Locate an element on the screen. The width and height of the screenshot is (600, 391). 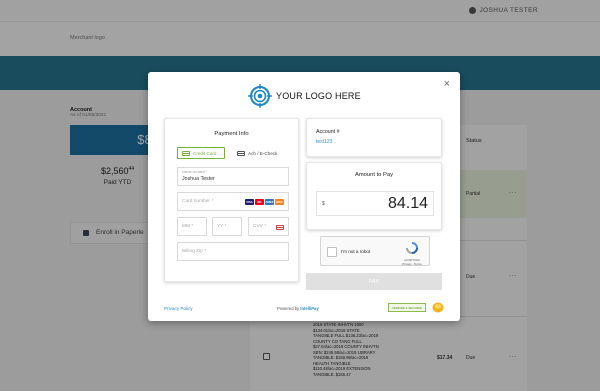
billing-zip-placeholder: Billing Zip * is located at coordinates (194, 251).